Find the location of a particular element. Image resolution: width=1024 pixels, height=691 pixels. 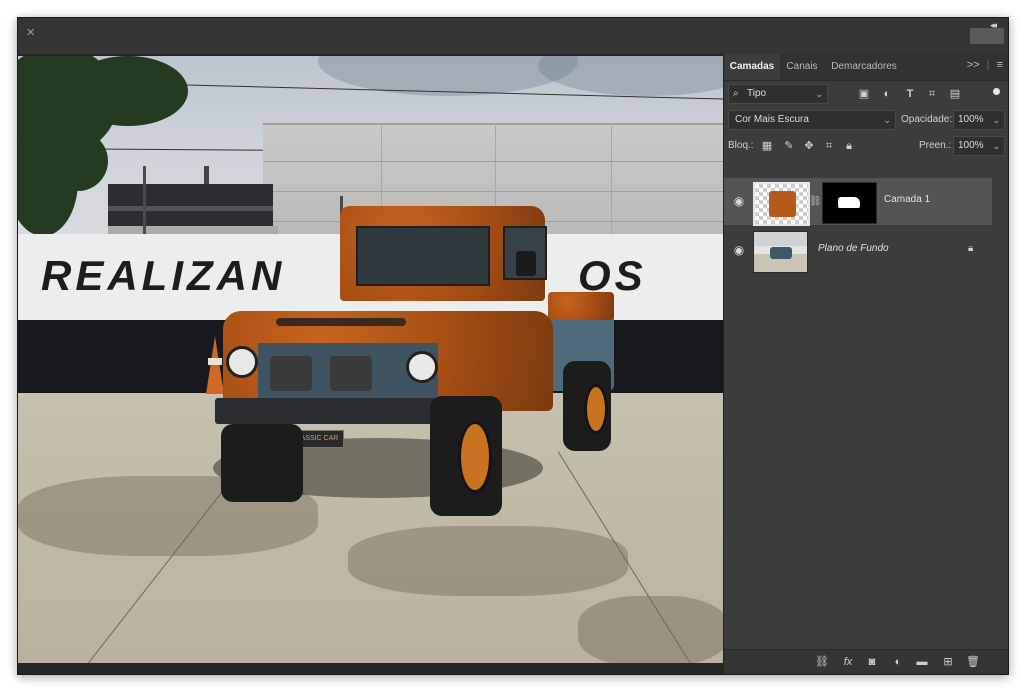

filter-kind-value: Tipo is located at coordinates (757, 93).